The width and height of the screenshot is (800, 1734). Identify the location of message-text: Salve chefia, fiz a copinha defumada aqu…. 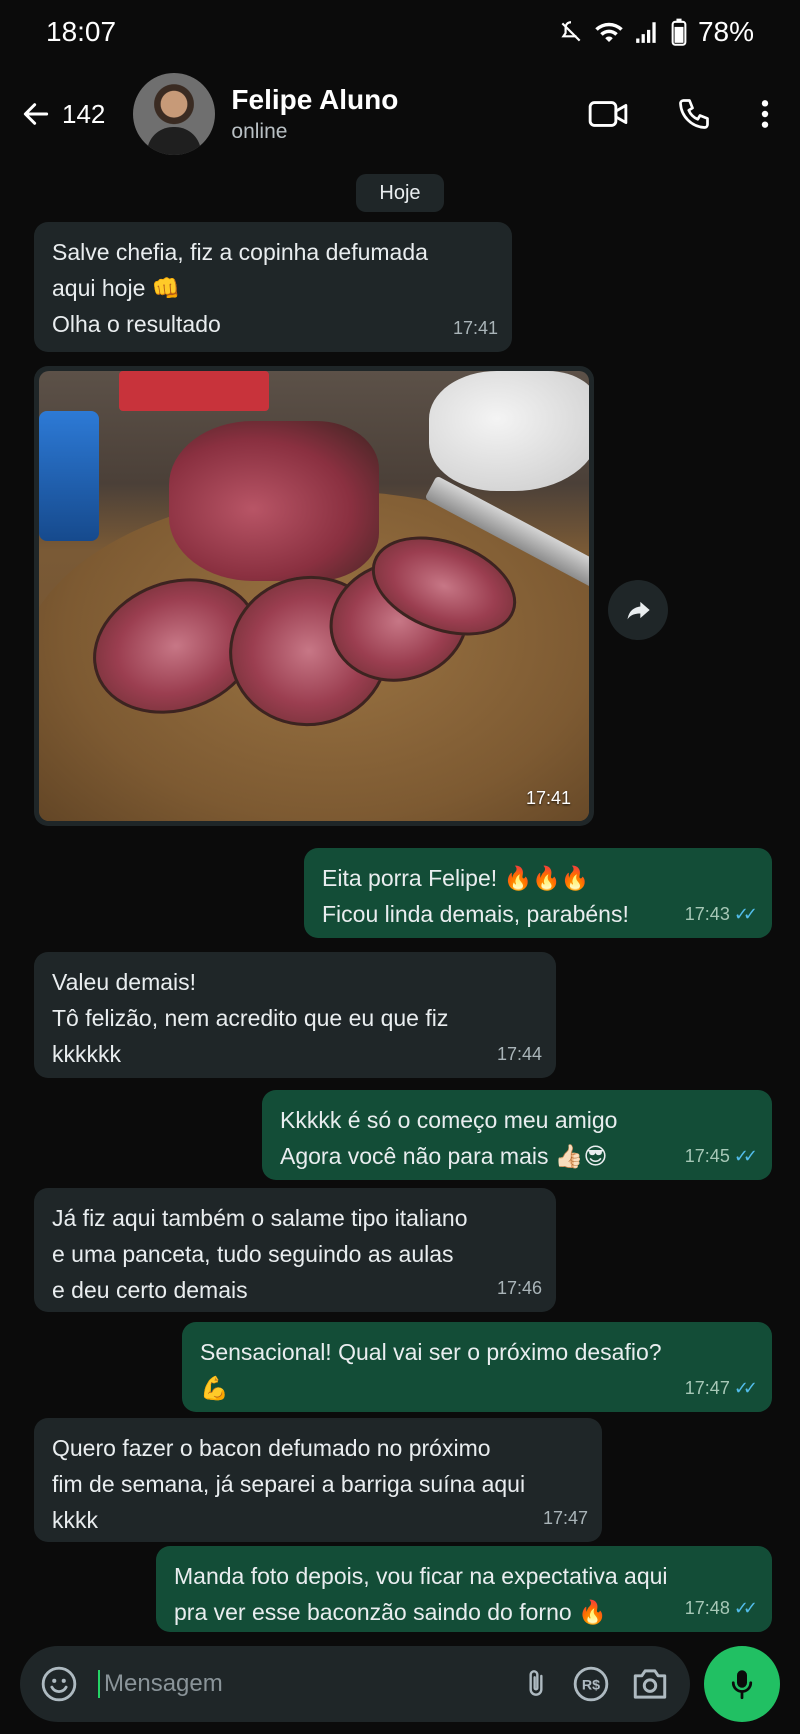
(240, 288).